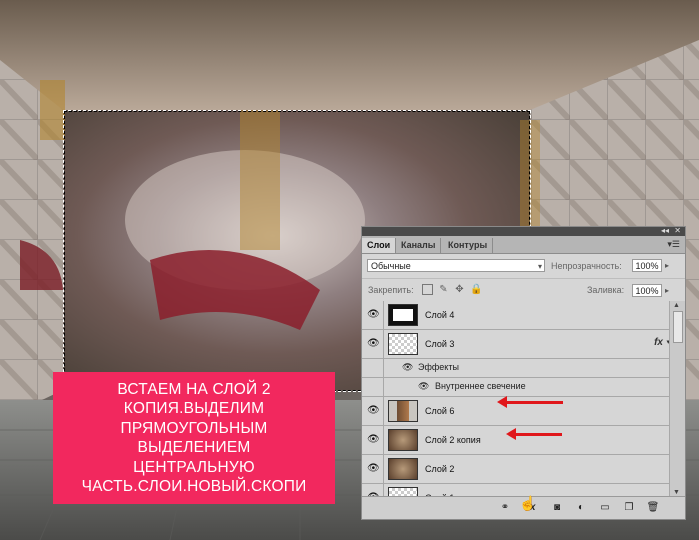 The height and width of the screenshot is (540, 699). What do you see at coordinates (677, 399) in the screenshot?
I see `layers-scrollbar: ▲ ▼` at bounding box center [677, 399].